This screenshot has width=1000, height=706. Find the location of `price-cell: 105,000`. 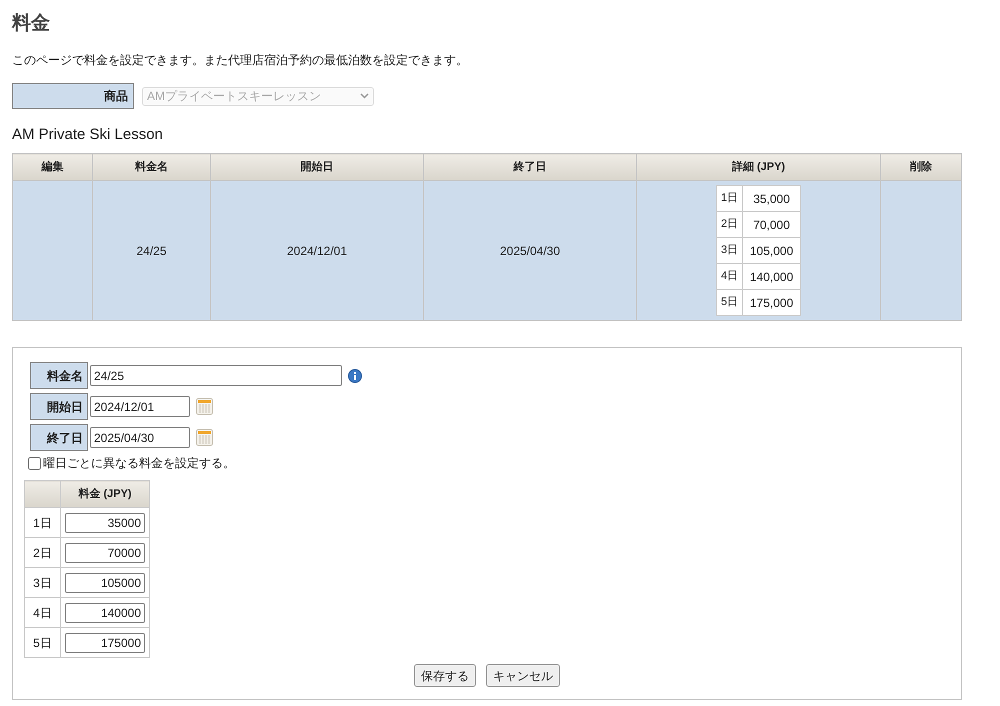

price-cell: 105,000 is located at coordinates (771, 251).